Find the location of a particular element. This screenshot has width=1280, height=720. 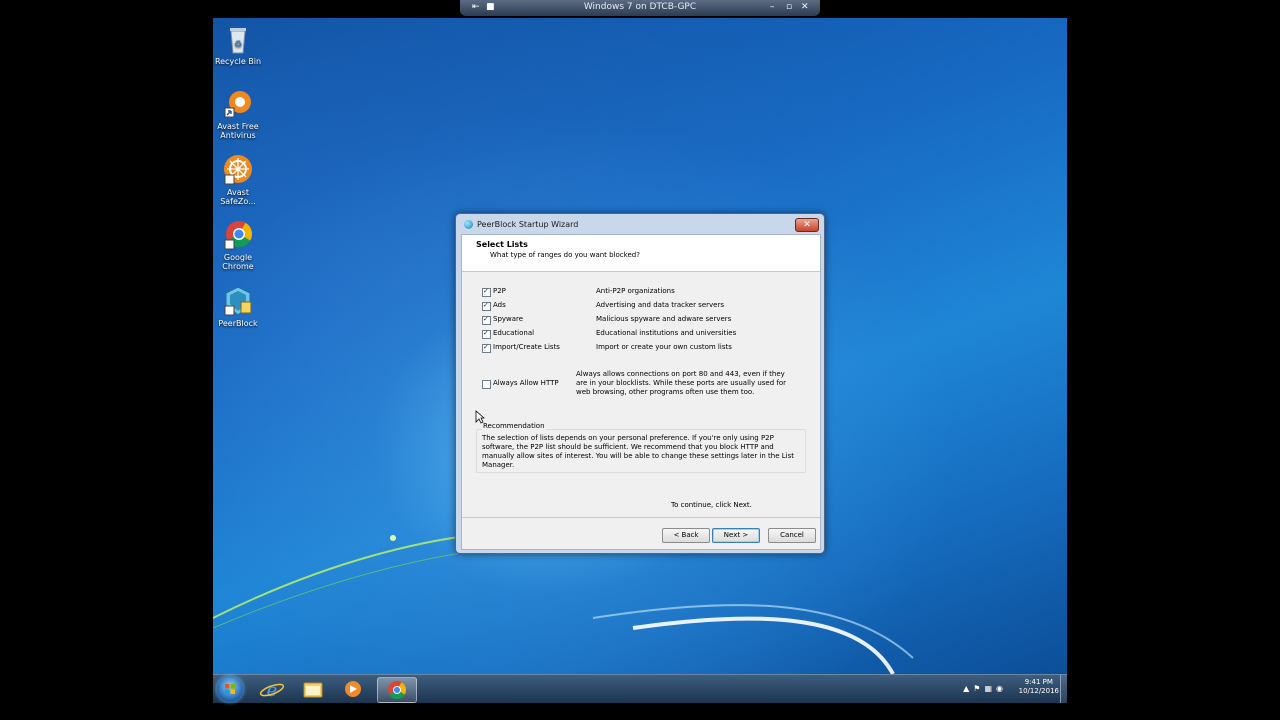

close-icon: ✕ is located at coordinates (805, 7).